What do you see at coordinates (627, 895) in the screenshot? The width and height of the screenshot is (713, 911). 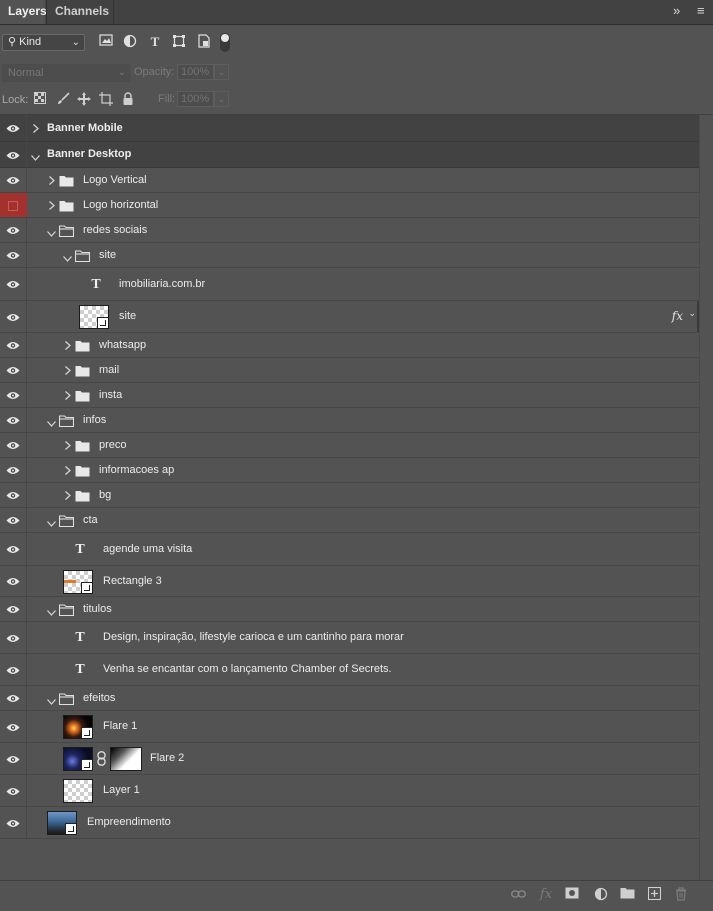 I see `new-group-icon` at bounding box center [627, 895].